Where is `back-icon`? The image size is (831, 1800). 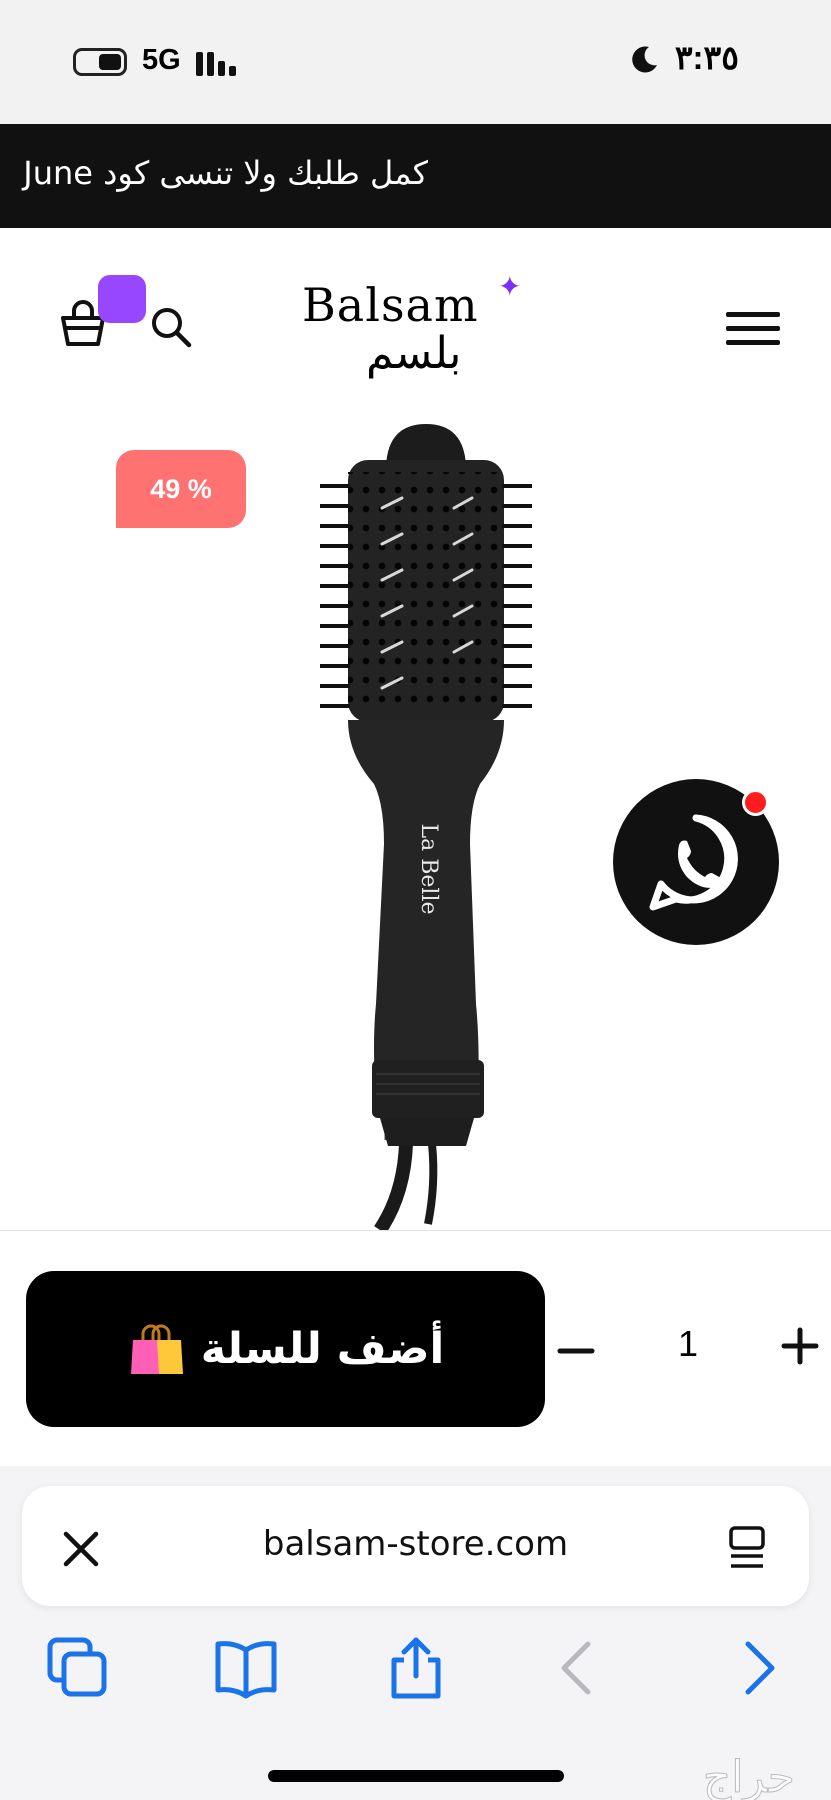
back-icon is located at coordinates (580, 1668).